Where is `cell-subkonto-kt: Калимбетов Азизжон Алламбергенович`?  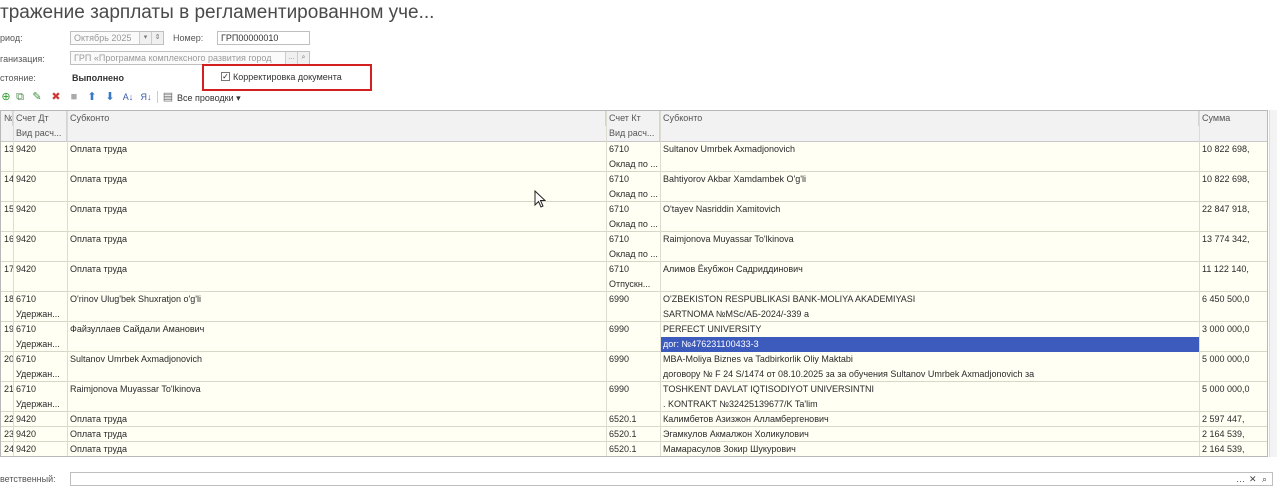 cell-subkonto-kt: Калимбетов Азизжон Алламбергенович is located at coordinates (929, 419).